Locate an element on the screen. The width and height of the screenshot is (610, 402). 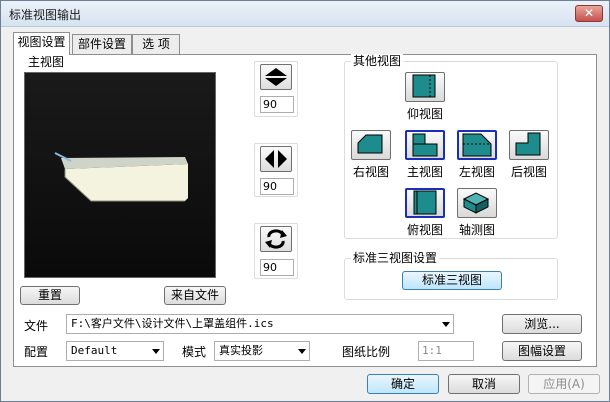
mode-select: 真实投影 is located at coordinates (262, 351).